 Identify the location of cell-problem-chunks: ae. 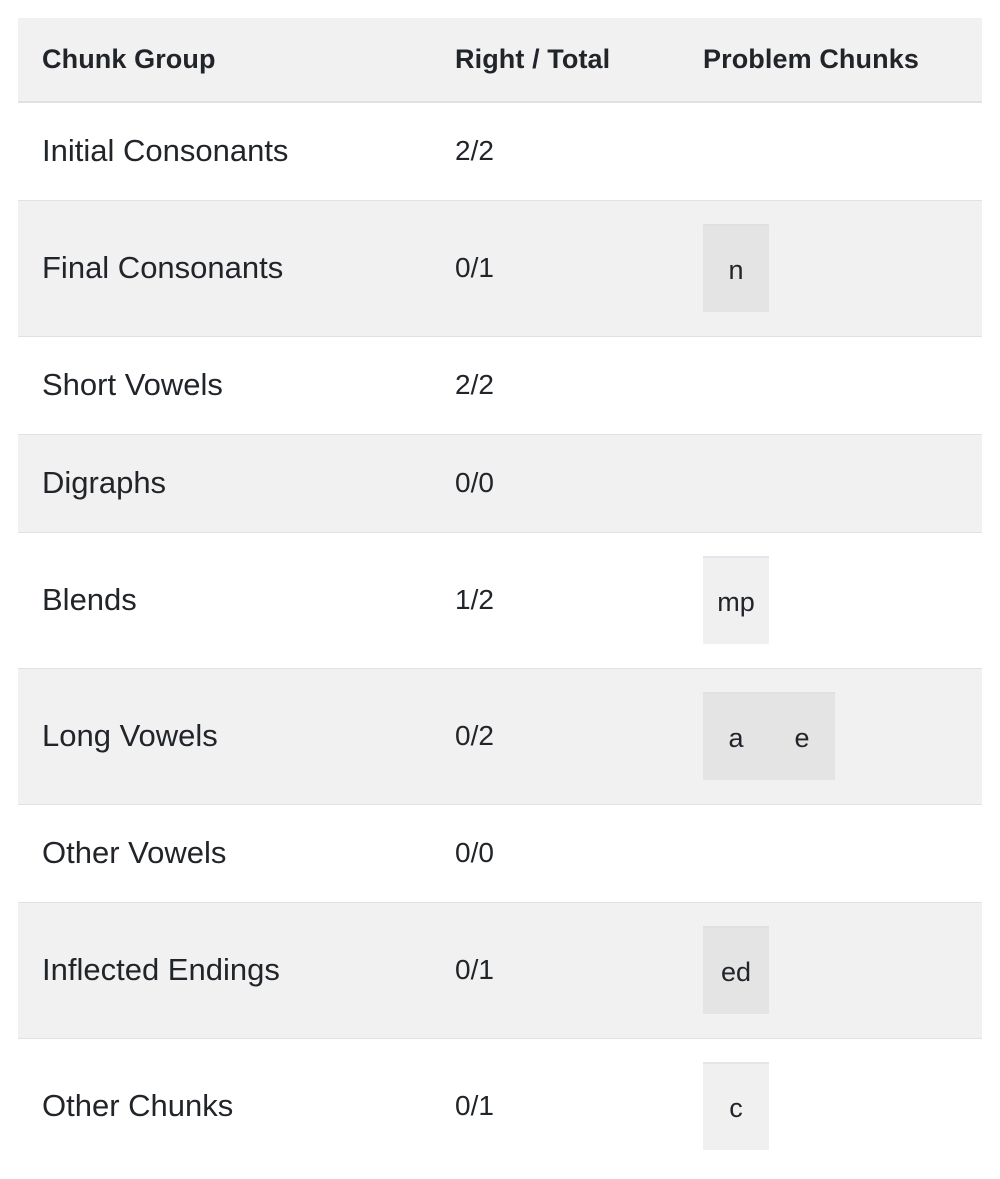
(830, 735).